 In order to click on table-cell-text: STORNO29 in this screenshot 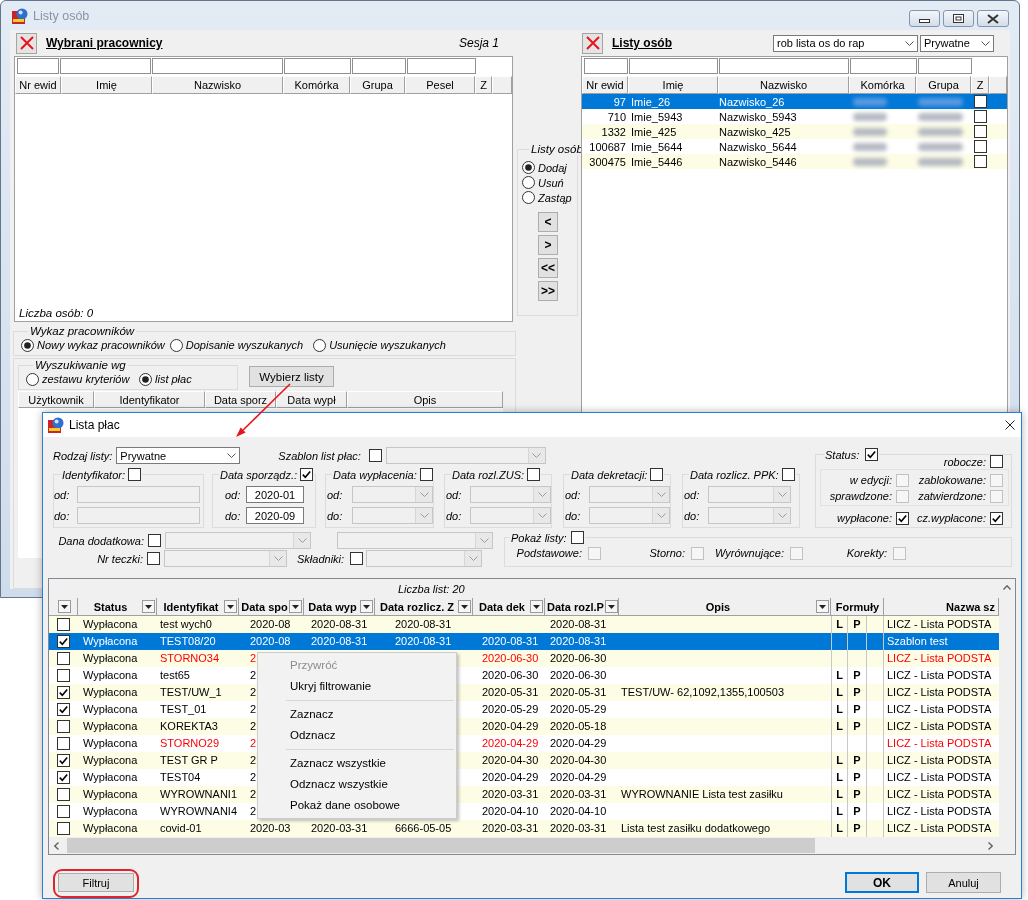, I will do `click(190, 743)`.